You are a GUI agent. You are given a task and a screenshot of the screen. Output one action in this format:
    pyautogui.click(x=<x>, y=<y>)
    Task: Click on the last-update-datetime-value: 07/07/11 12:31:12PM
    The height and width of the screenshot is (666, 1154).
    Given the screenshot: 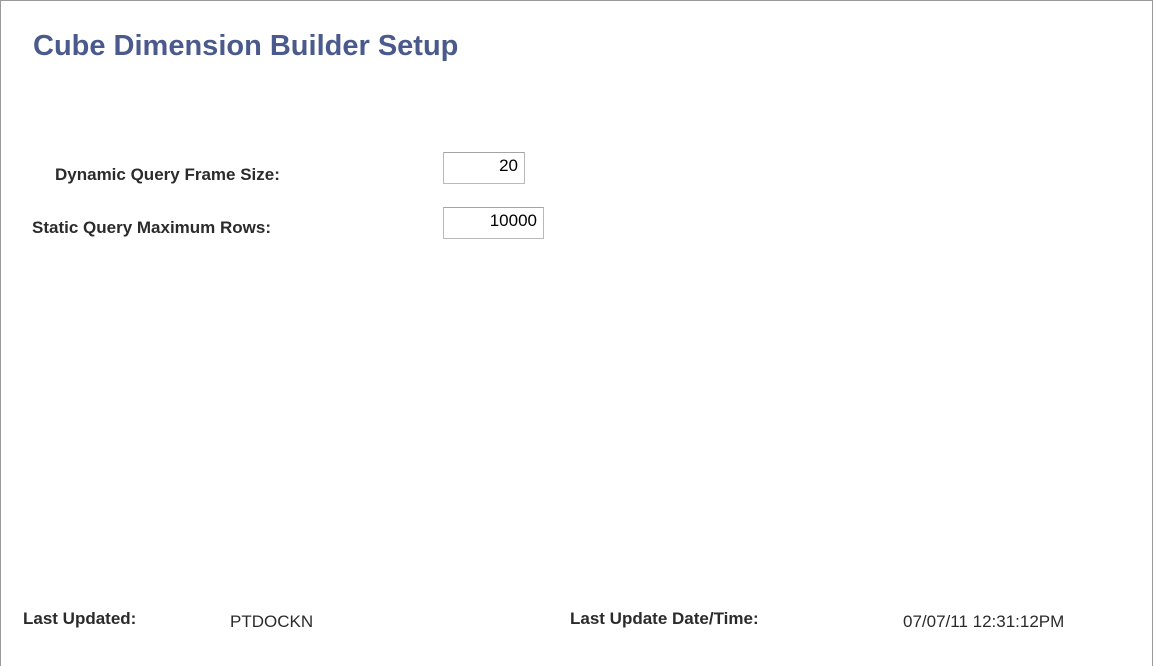 What is the action you would take?
    pyautogui.click(x=984, y=621)
    